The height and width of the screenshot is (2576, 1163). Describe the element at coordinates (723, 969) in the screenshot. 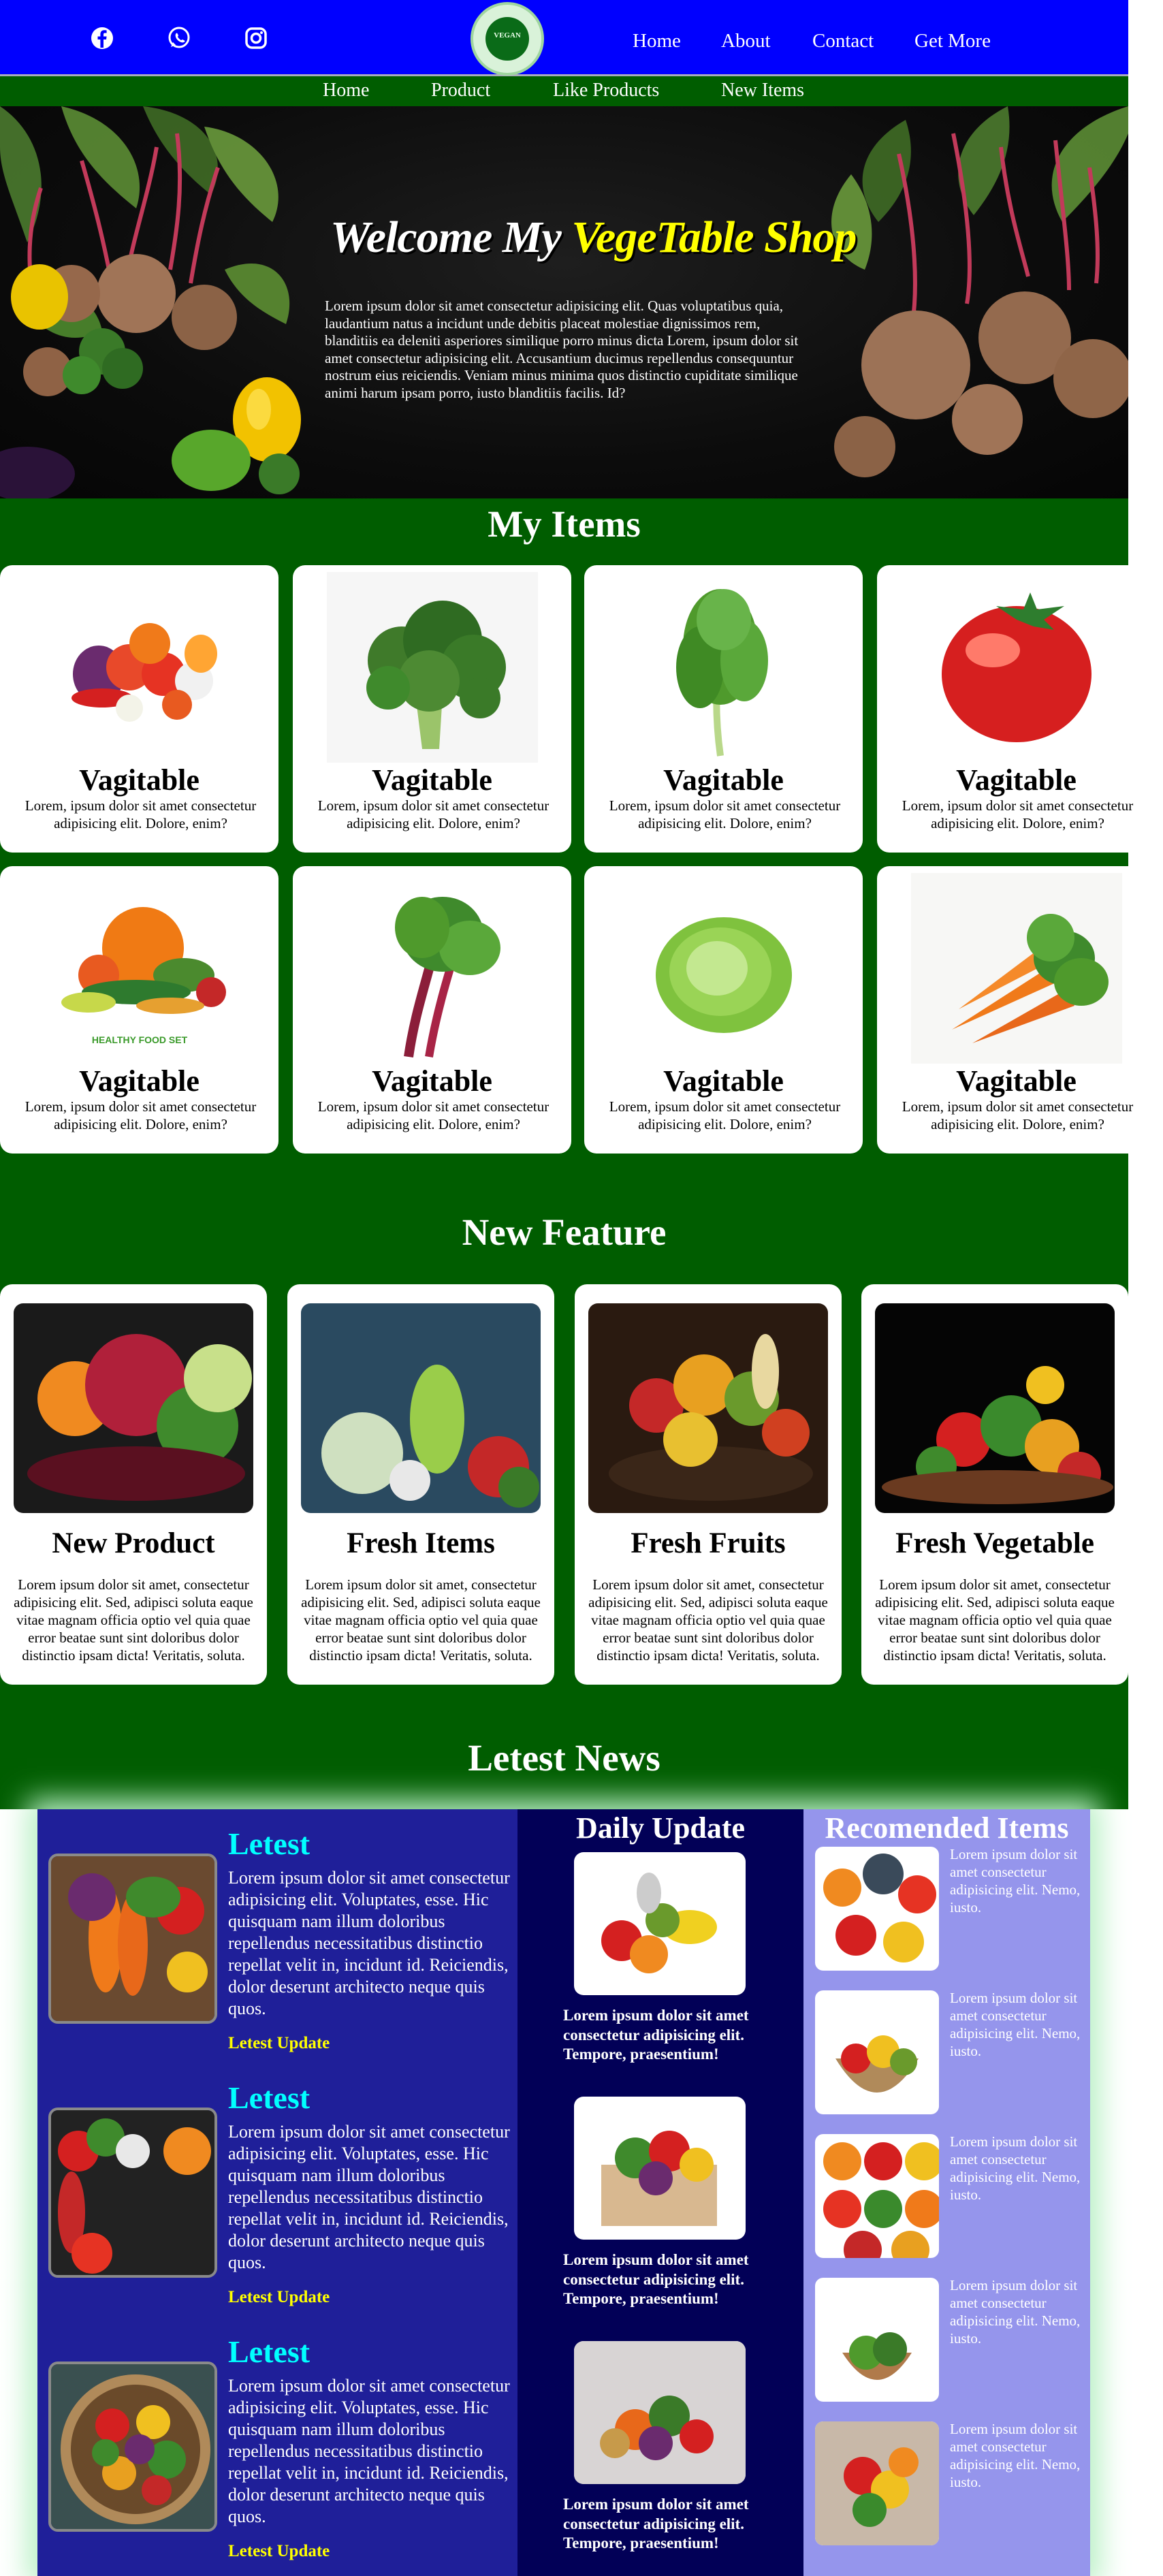

I see `cabbage-image` at that location.